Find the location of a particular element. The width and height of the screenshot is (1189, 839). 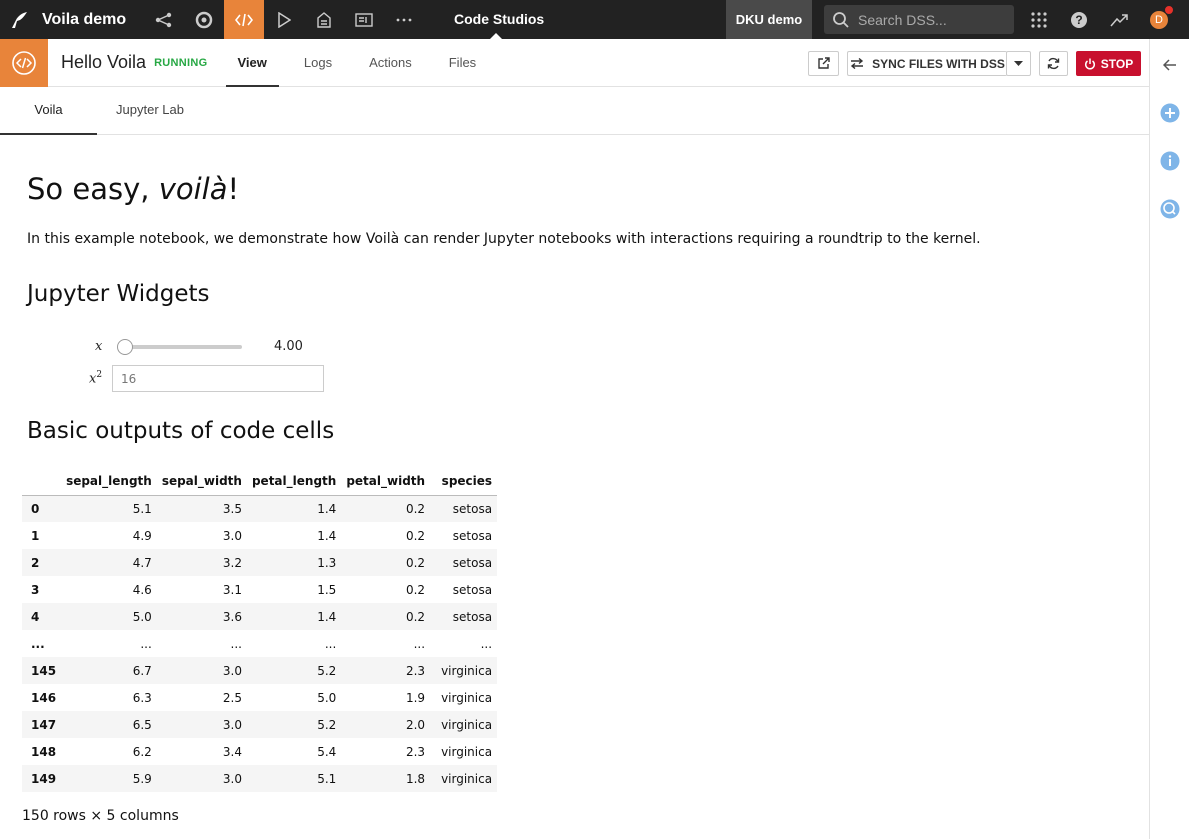

table-cell: 5.9 is located at coordinates (142, 778).